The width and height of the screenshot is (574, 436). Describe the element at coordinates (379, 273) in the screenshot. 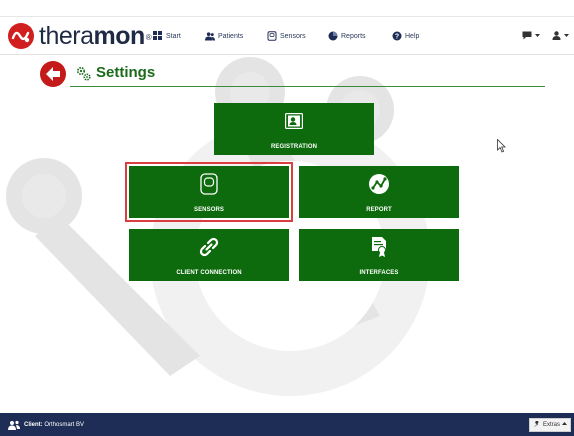

I see `tile-interfaces-label: INTERFACES` at that location.